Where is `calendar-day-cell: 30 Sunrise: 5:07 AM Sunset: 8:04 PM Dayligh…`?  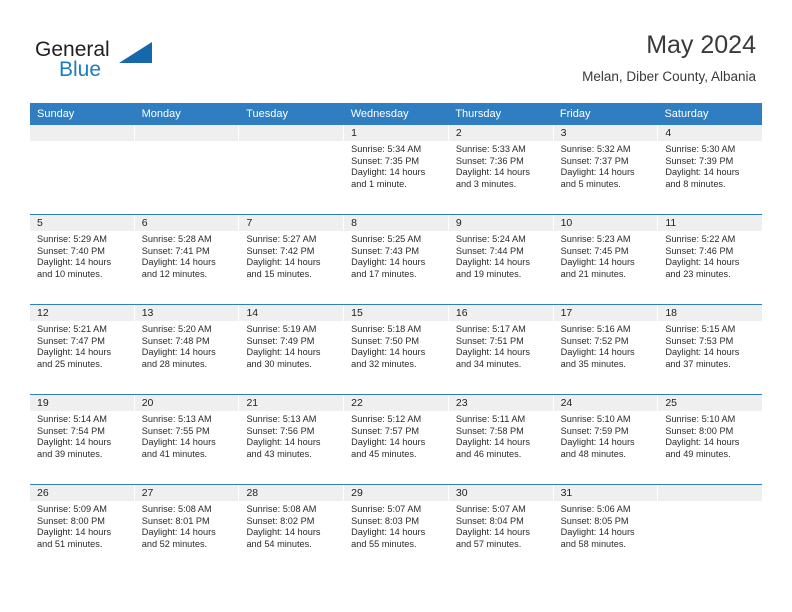
calendar-day-cell: 30 Sunrise: 5:07 AM Sunset: 8:04 PM Dayligh… is located at coordinates (501, 529).